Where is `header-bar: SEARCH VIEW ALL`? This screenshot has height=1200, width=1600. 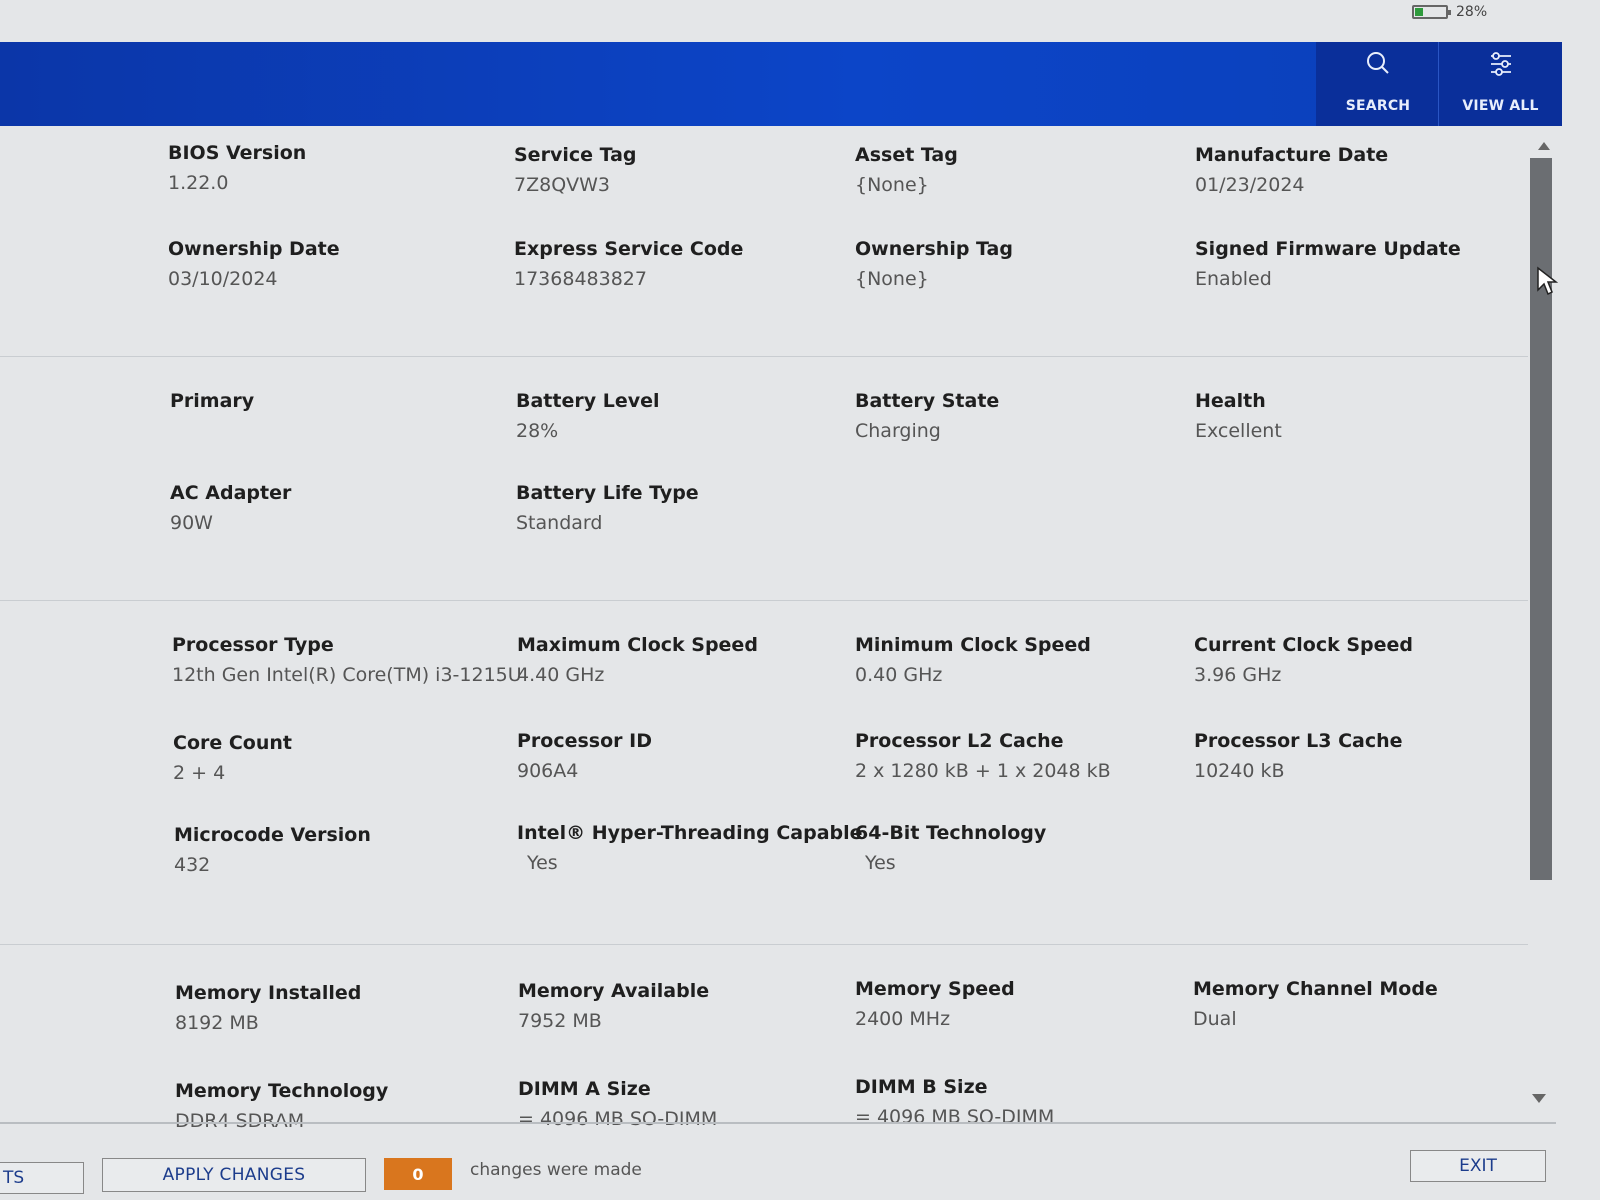
header-bar: SEARCH VIEW ALL is located at coordinates (781, 84).